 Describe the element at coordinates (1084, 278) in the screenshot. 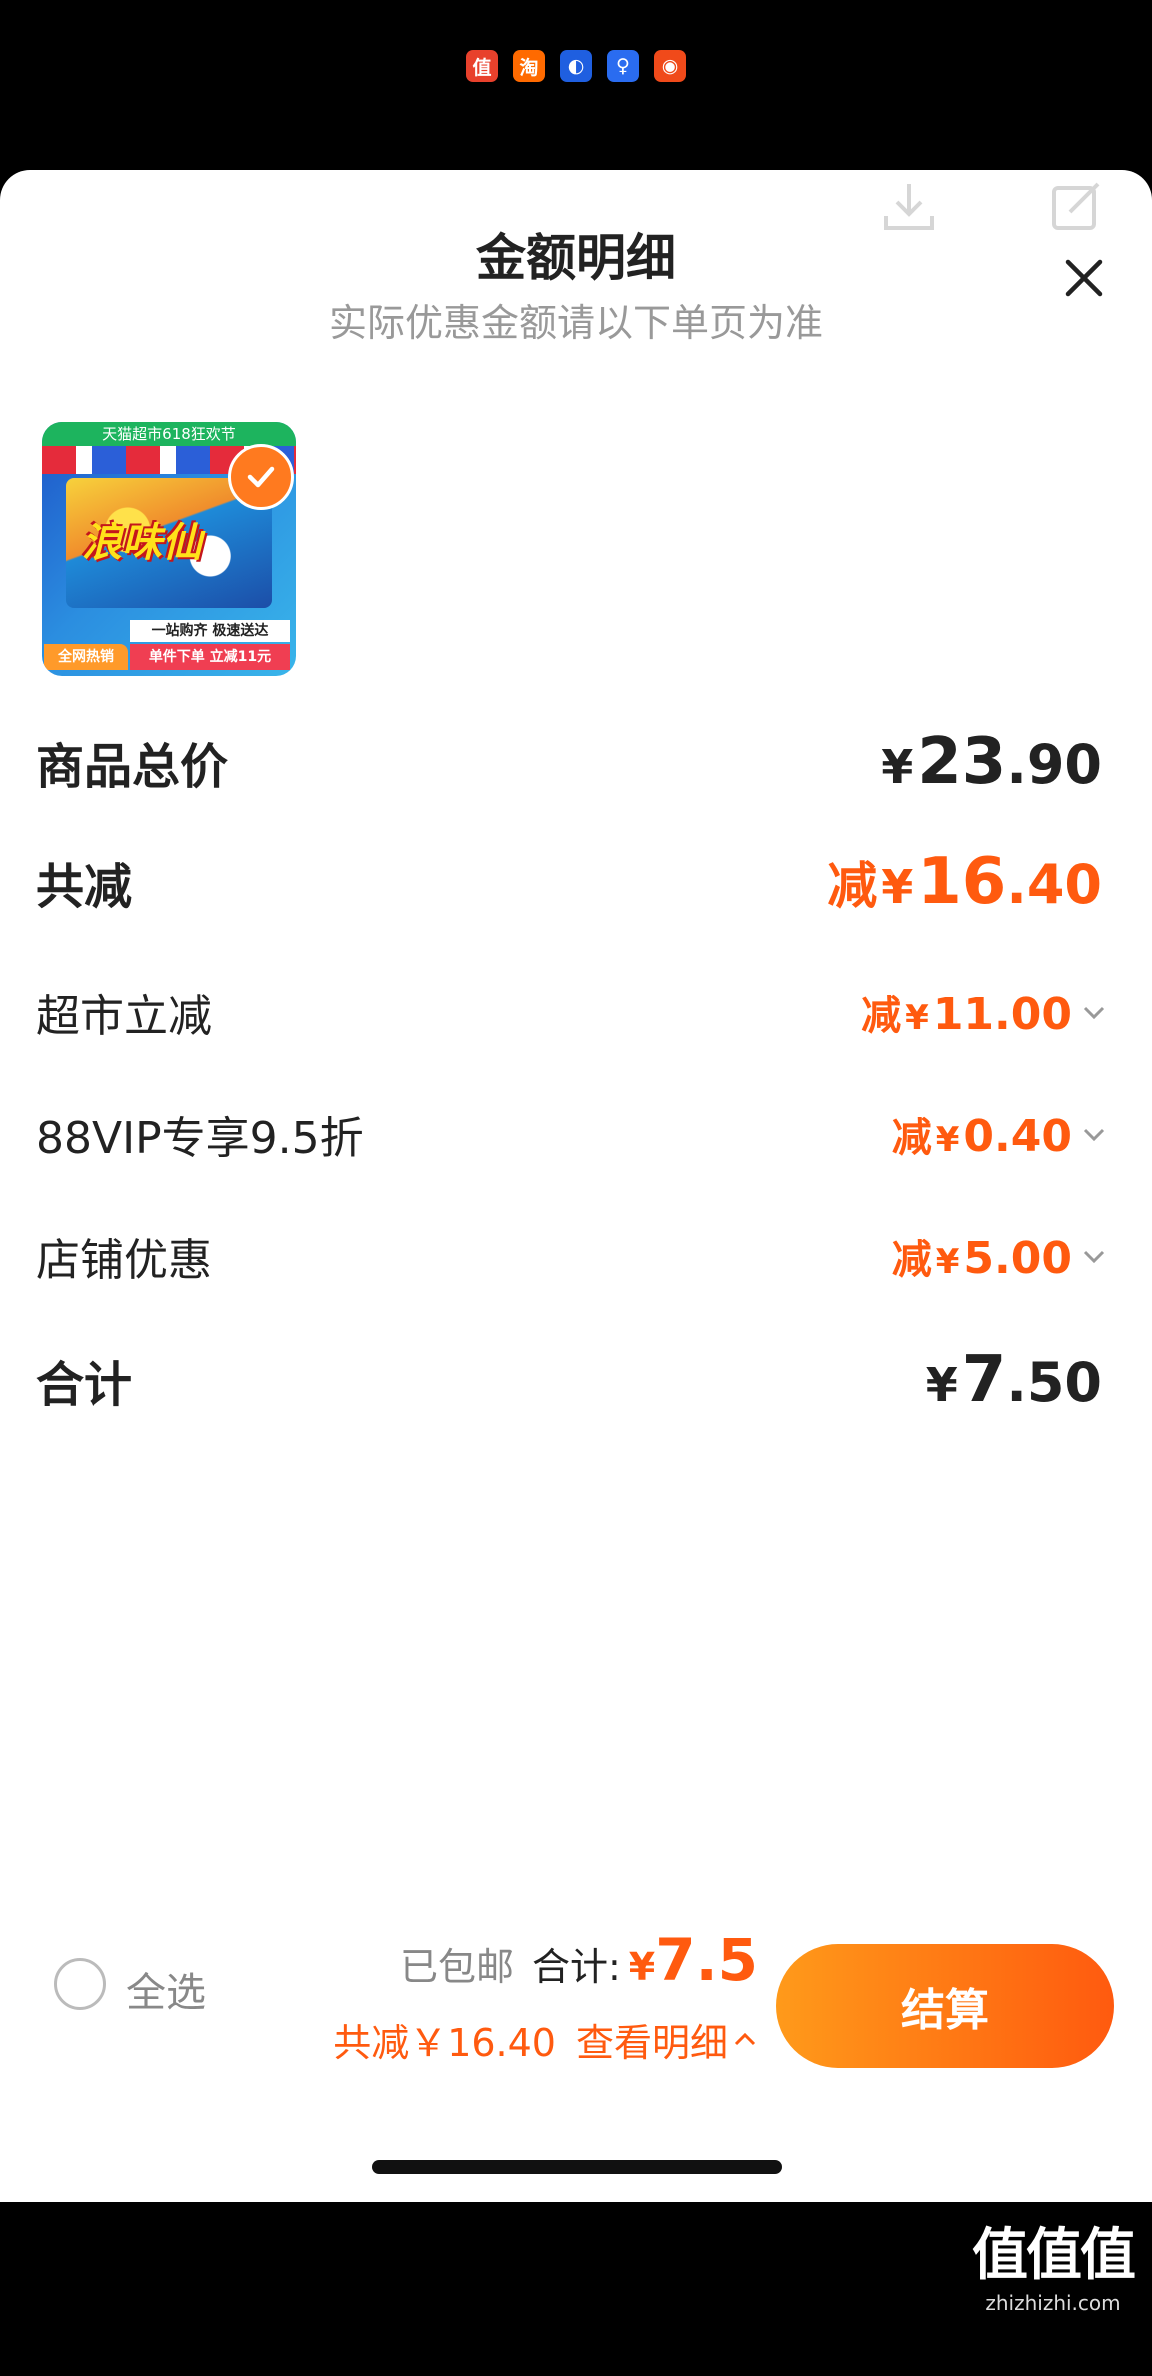

I see `close-icon` at that location.